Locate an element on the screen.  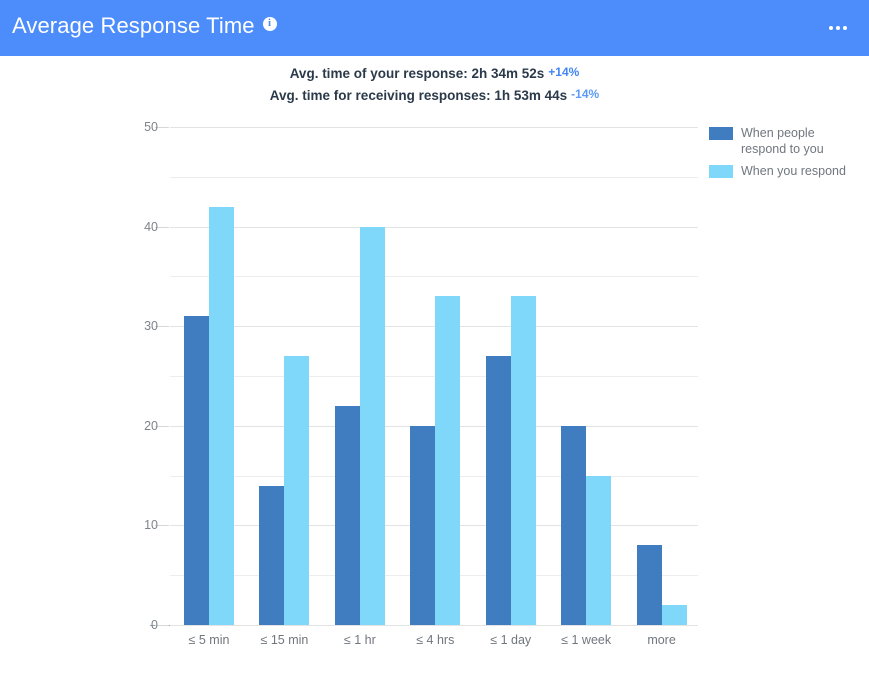
x-axis-tick-label: ≤ 1 day is located at coordinates (511, 640).